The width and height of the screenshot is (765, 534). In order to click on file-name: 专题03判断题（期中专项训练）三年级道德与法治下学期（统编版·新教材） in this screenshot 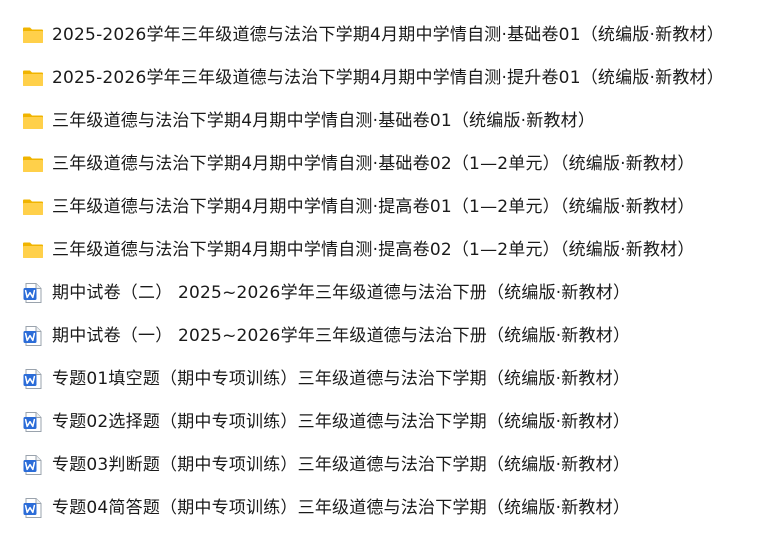, I will do `click(341, 464)`.